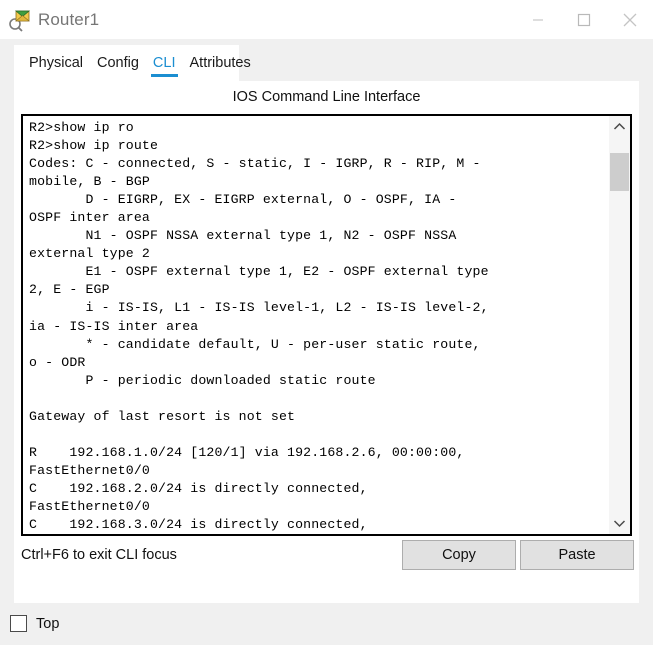 The image size is (653, 645). What do you see at coordinates (326, 19) in the screenshot?
I see `title-bar: Router1` at bounding box center [326, 19].